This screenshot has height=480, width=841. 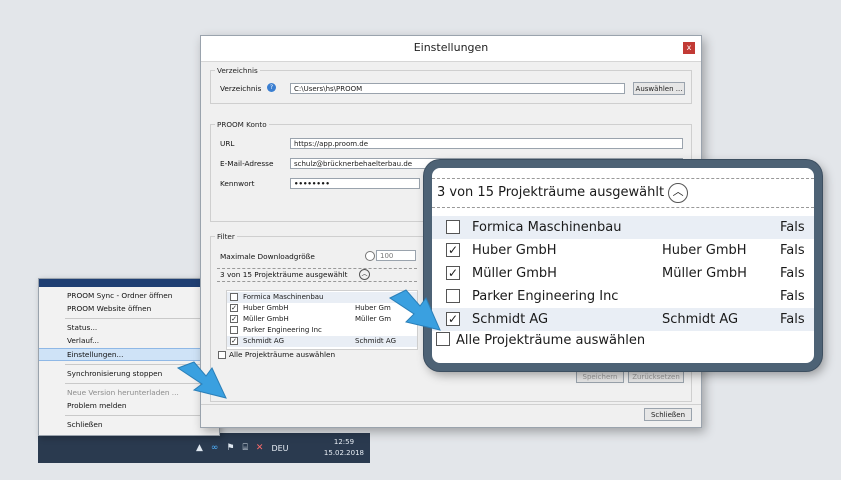 I want to click on zoom-row-name: Huber GmbH, so click(x=514, y=250).